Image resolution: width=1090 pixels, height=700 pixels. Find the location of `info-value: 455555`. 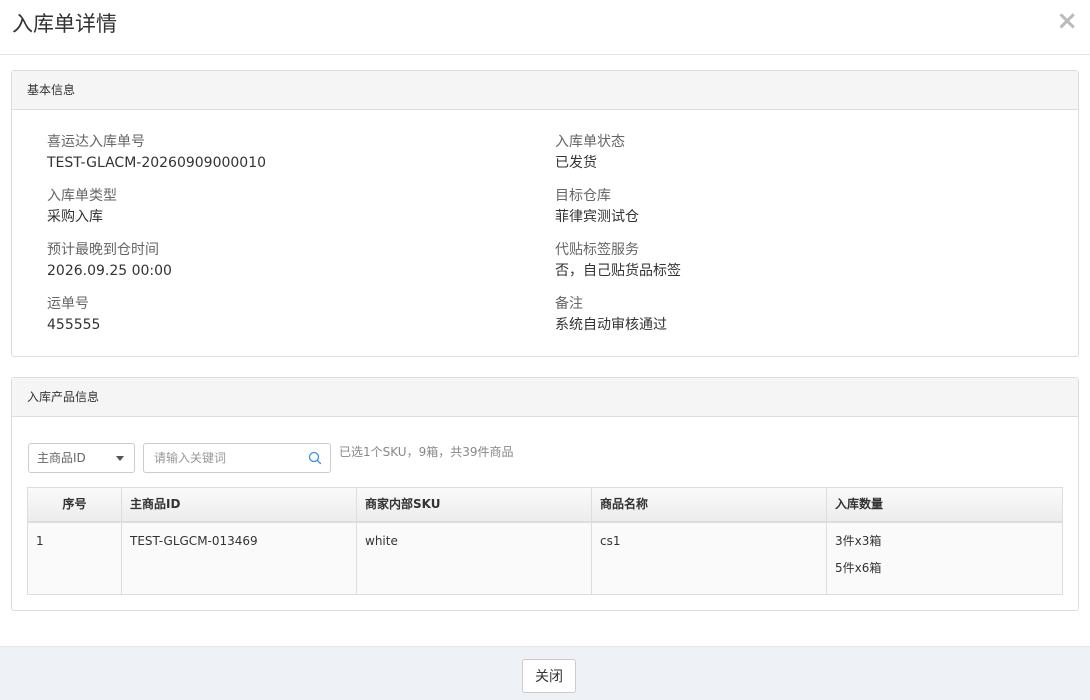

info-value: 455555 is located at coordinates (74, 325).